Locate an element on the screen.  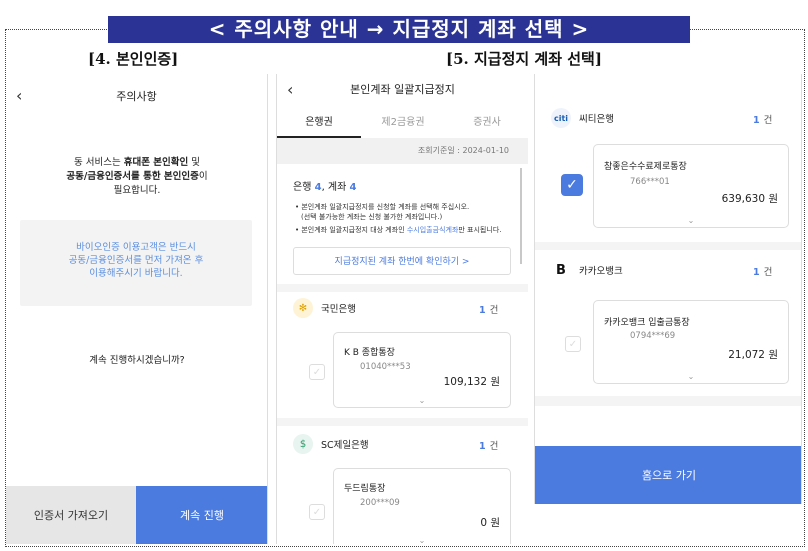
account-name: 참좋은수수료제로통장 is located at coordinates (645, 167).